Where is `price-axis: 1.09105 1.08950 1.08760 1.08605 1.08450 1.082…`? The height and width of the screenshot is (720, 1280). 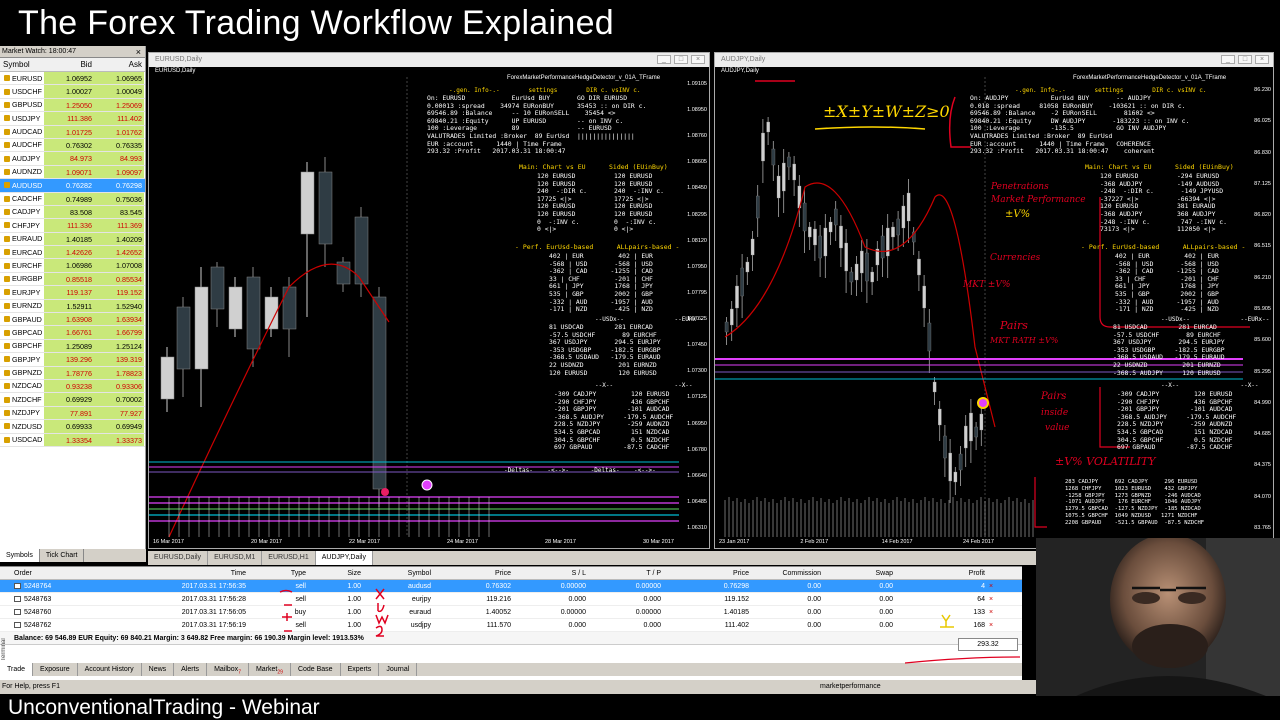 price-axis: 1.09105 1.08950 1.08760 1.08605 1.08450 1.082… is located at coordinates (694, 302).